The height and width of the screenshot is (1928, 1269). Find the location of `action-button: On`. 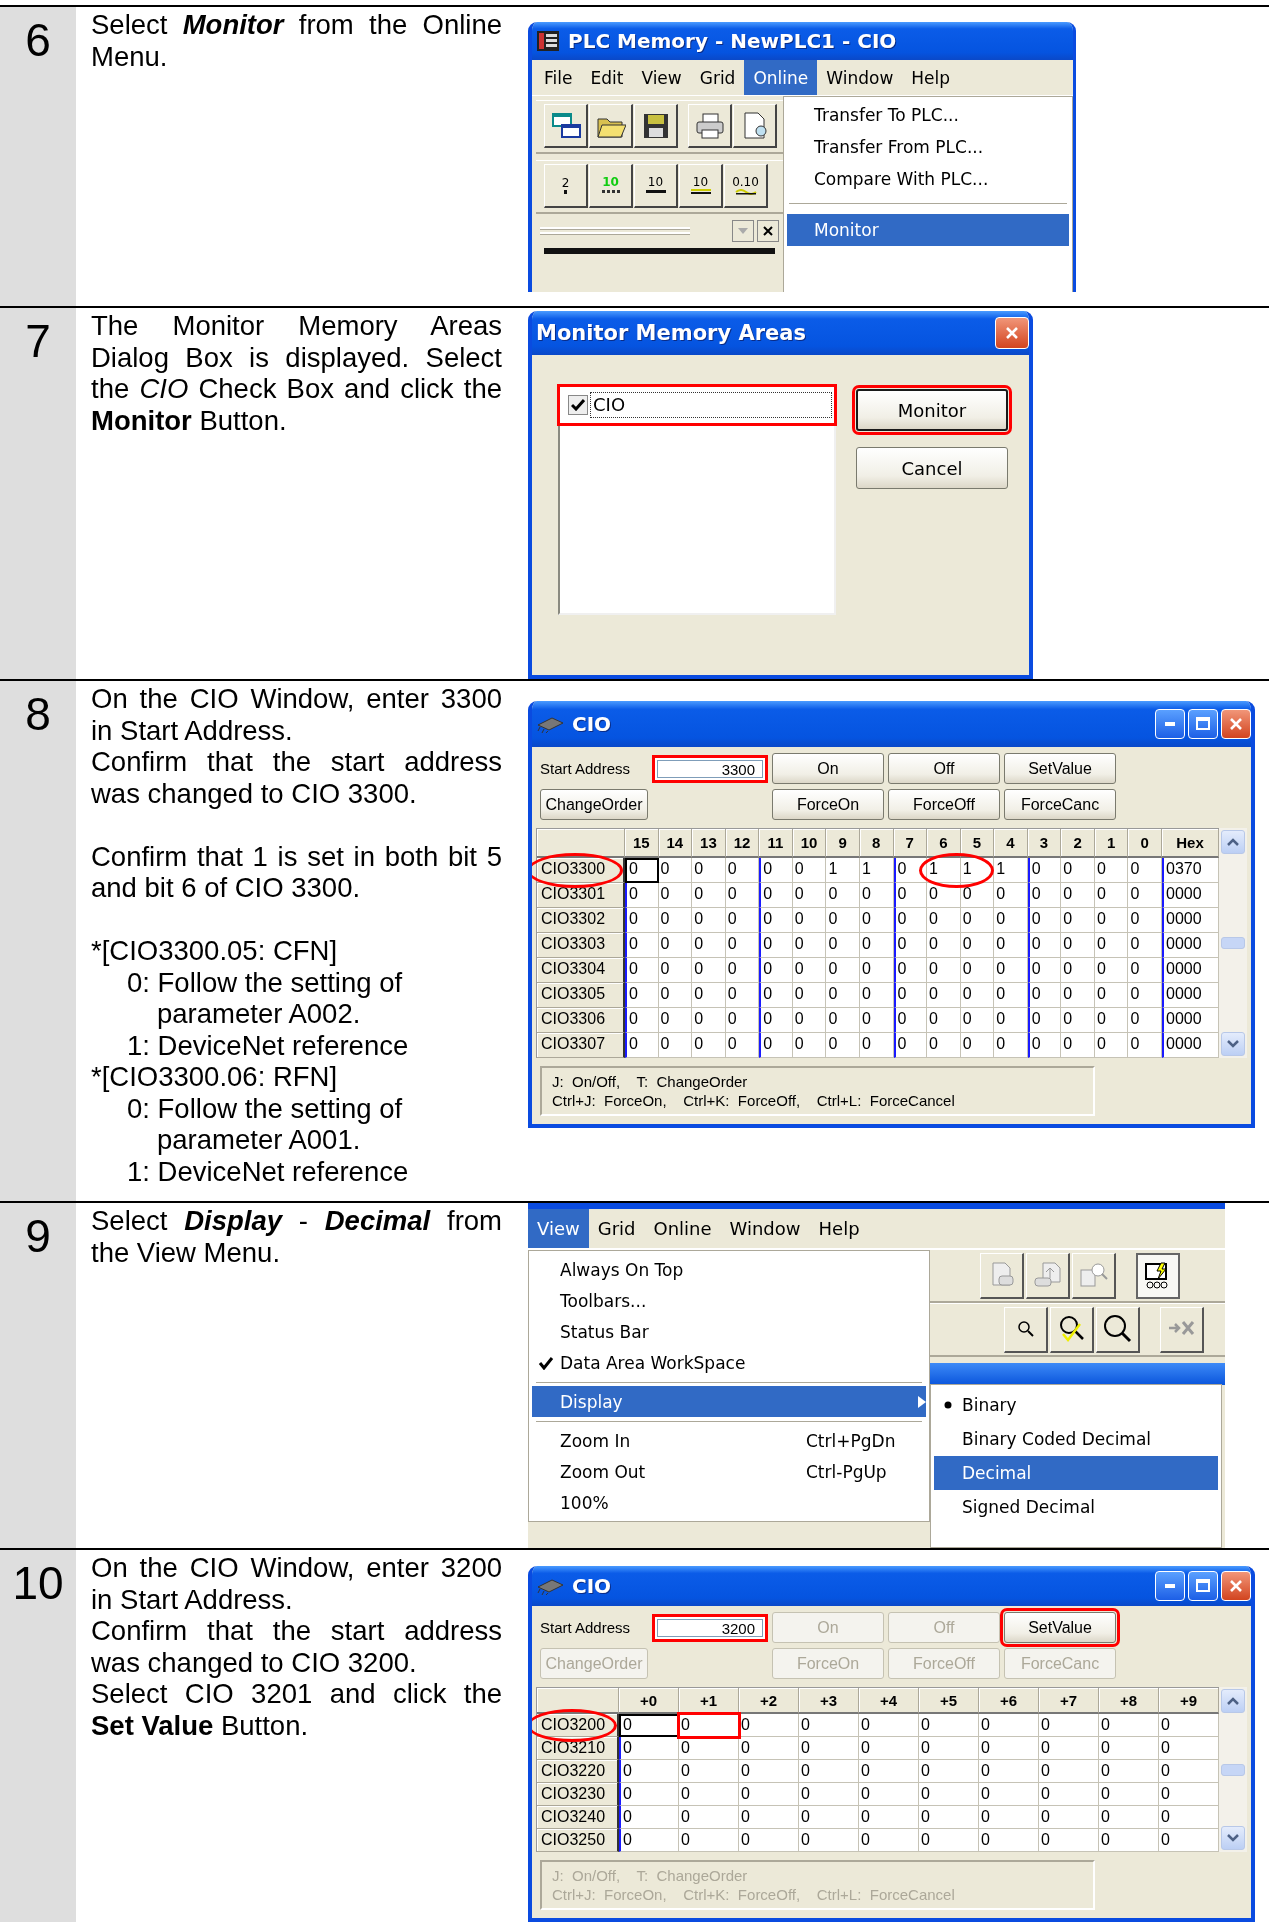

action-button: On is located at coordinates (828, 768).